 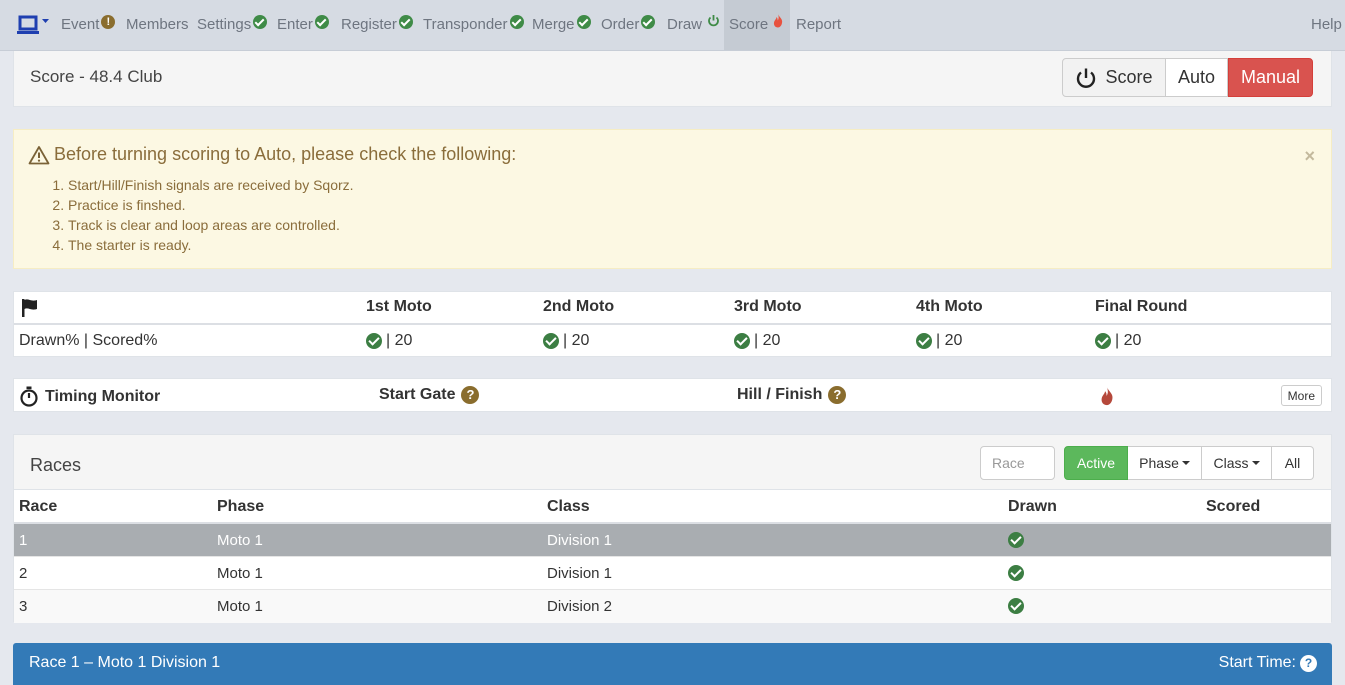 I want to click on timing-title-text: Timing Monitor, so click(x=103, y=396).